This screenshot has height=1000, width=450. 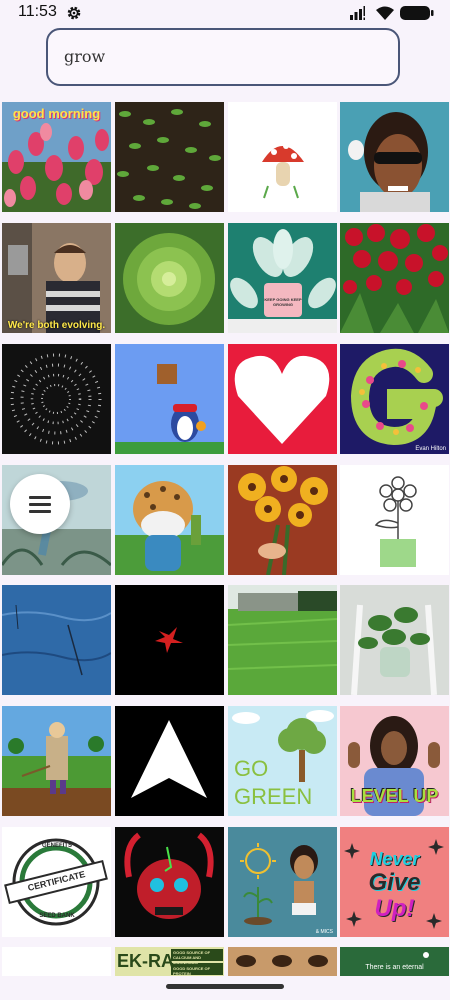 What do you see at coordinates (74, 13) in the screenshot?
I see `gear-icon` at bounding box center [74, 13].